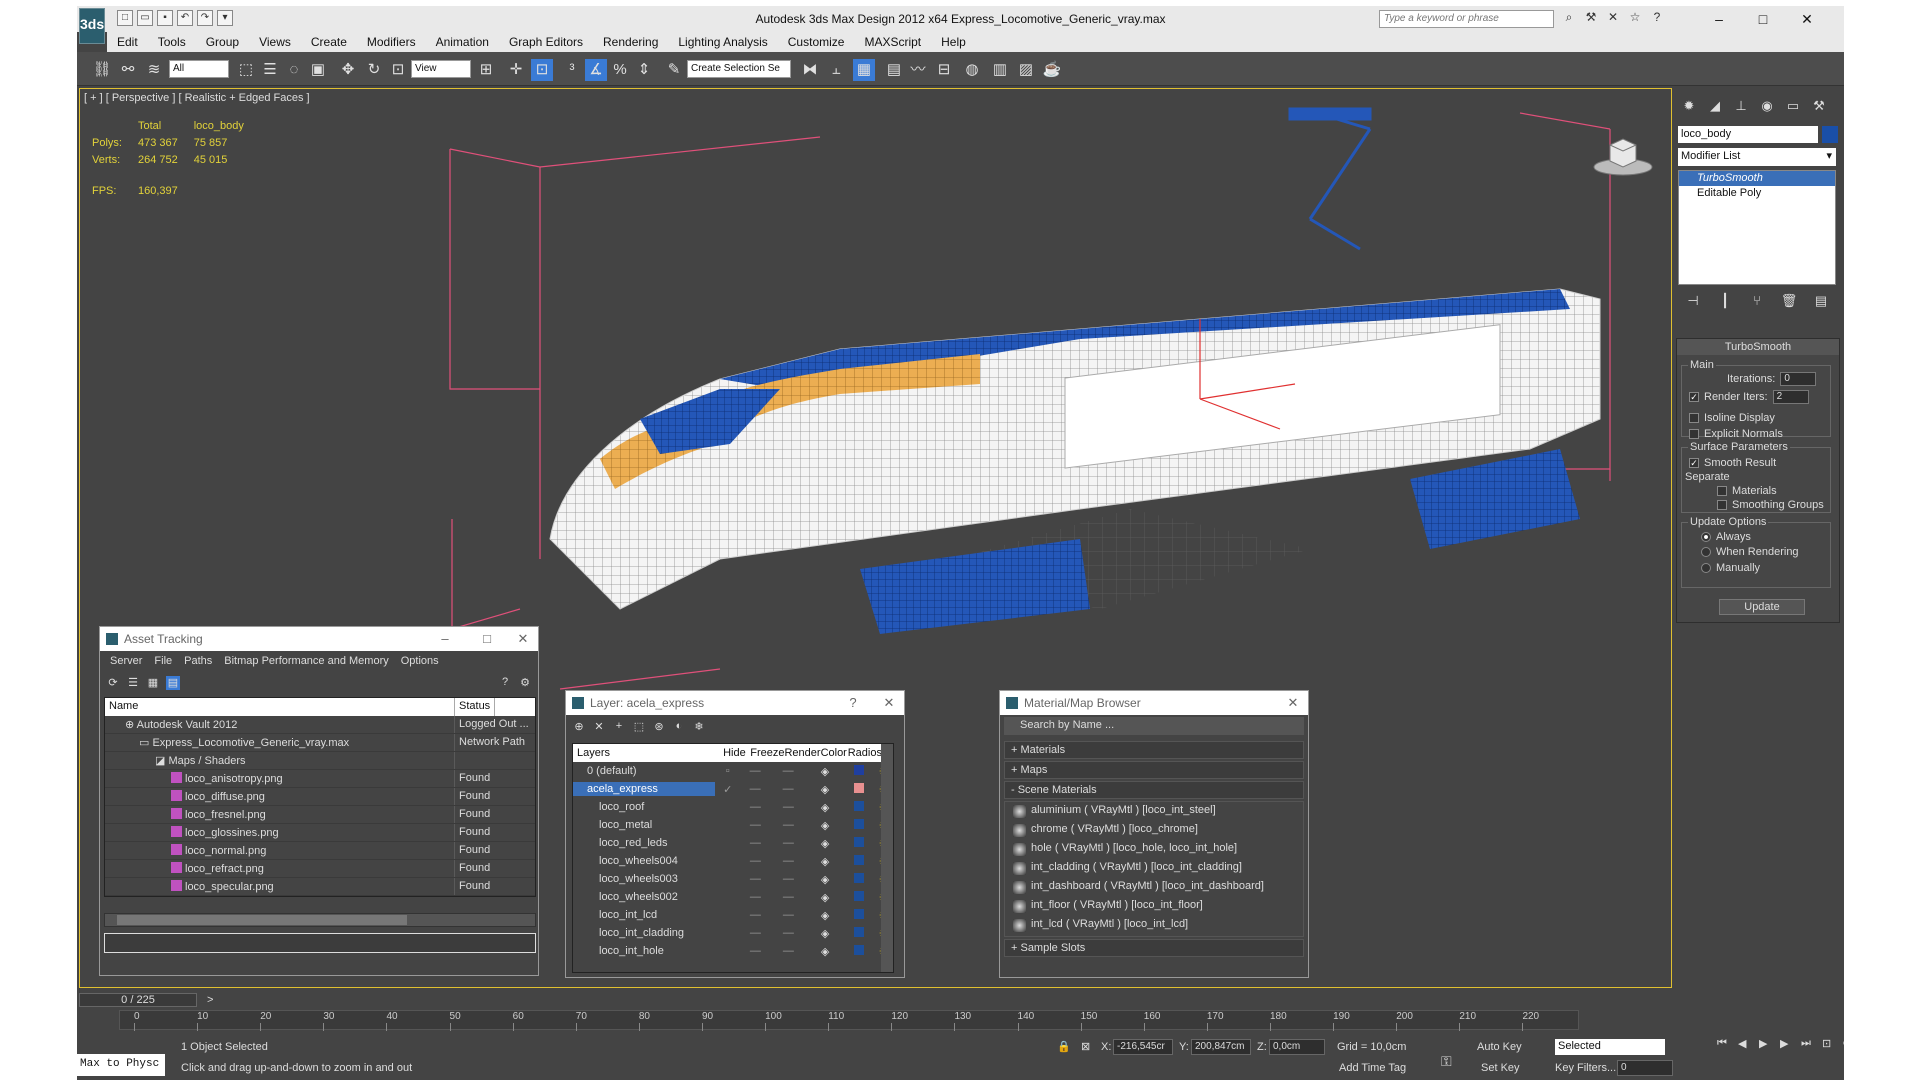 The image size is (1920, 1080). What do you see at coordinates (810, 70) in the screenshot?
I see `mirror-icon: ⧓` at bounding box center [810, 70].